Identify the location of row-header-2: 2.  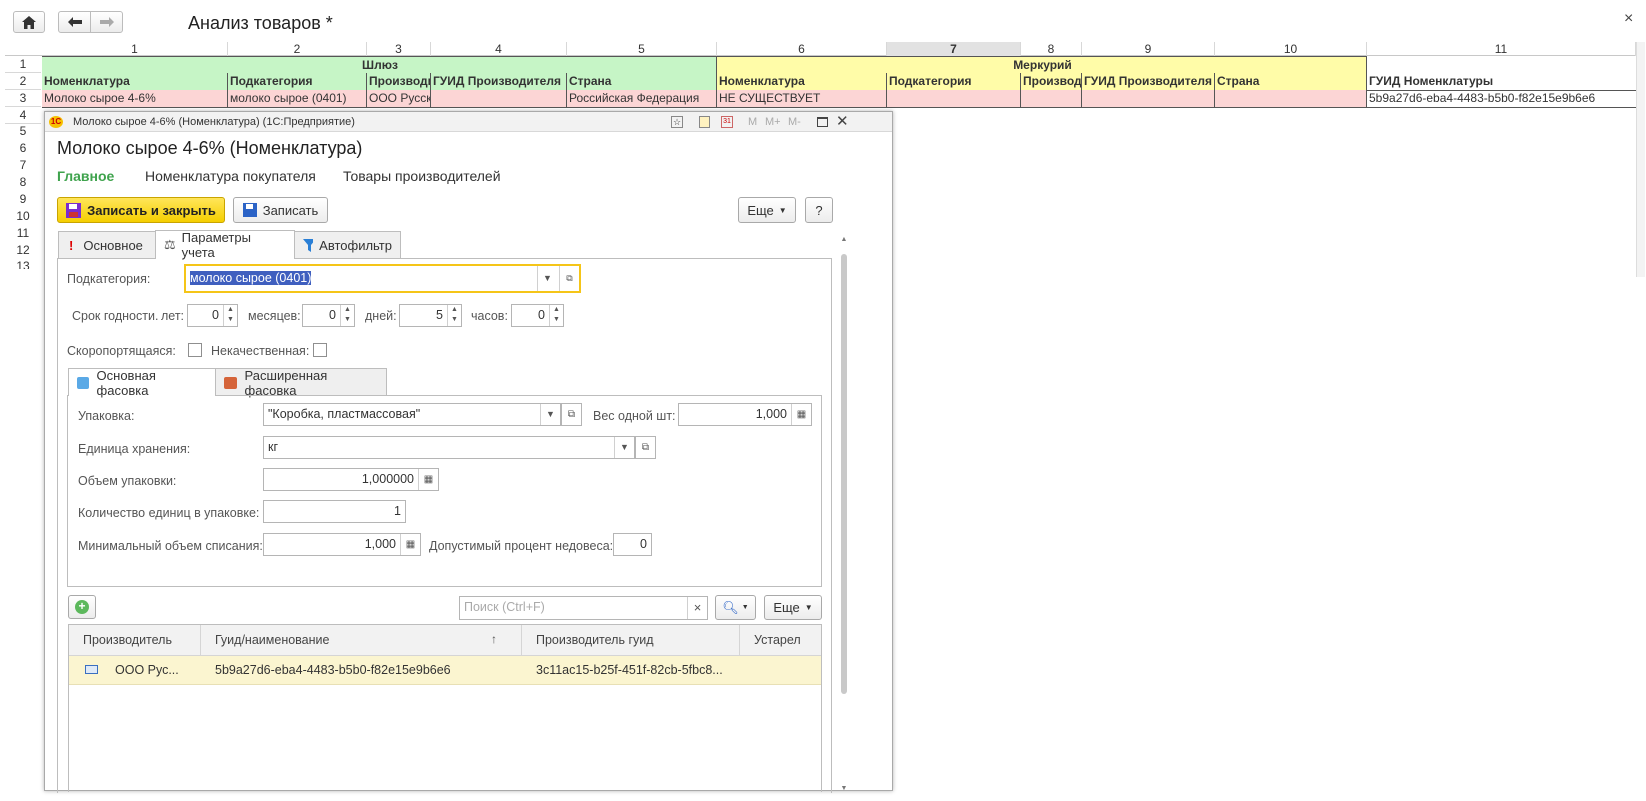
(23, 81).